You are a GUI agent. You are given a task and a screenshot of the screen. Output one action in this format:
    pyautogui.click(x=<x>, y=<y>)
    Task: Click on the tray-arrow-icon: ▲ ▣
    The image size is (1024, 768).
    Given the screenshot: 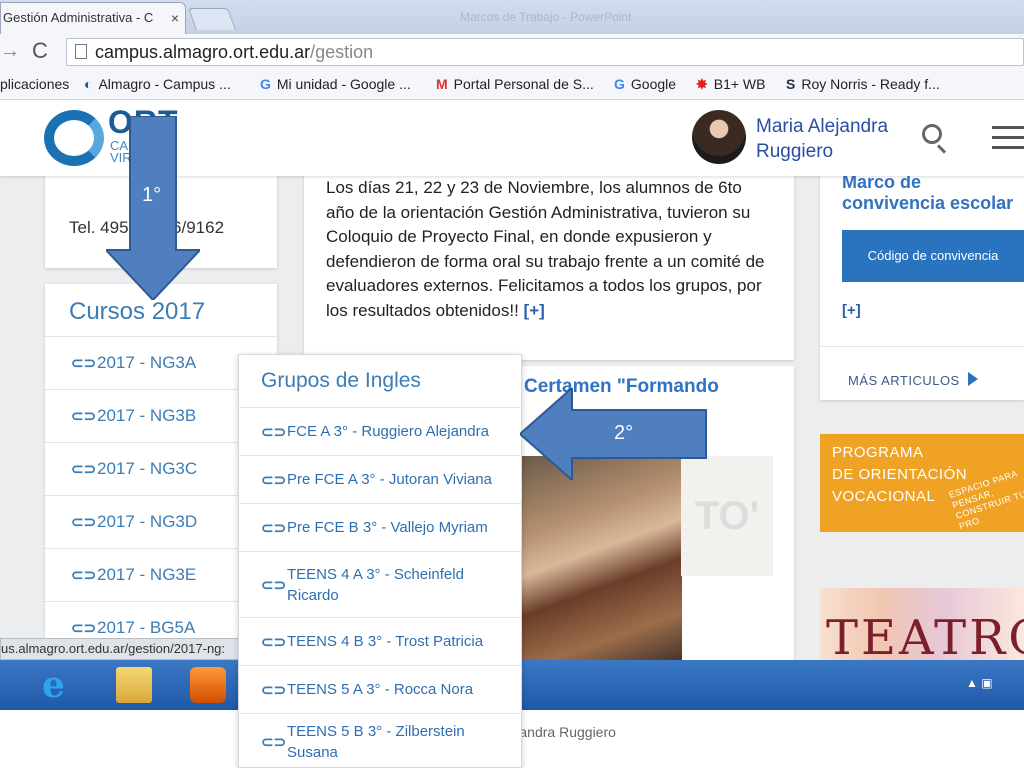 What is the action you would take?
    pyautogui.click(x=979, y=683)
    